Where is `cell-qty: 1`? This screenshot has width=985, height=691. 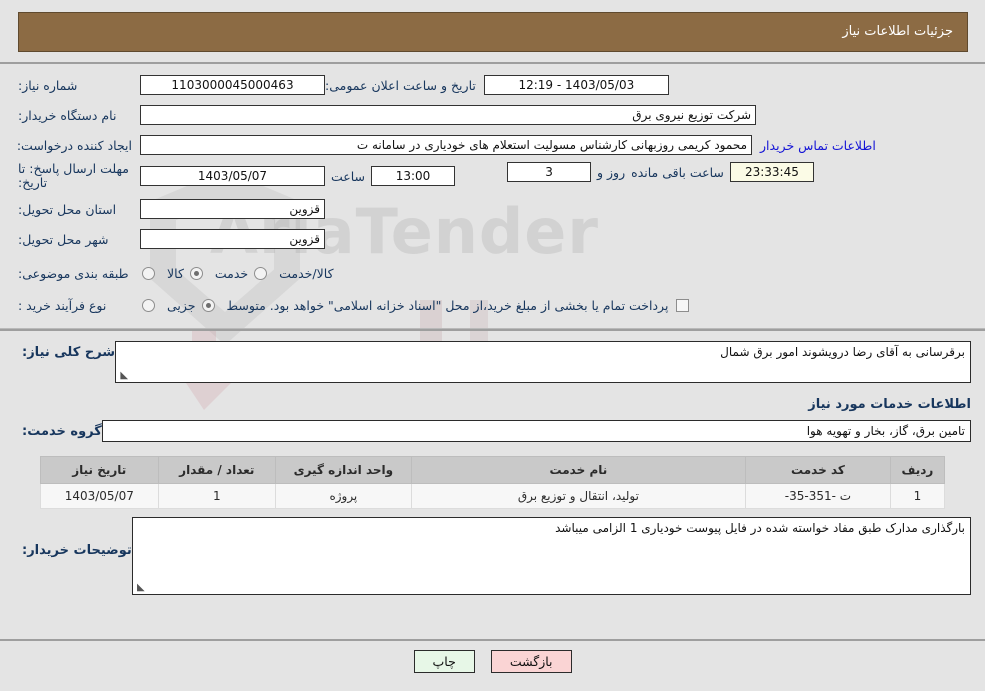 cell-qty: 1 is located at coordinates (217, 496).